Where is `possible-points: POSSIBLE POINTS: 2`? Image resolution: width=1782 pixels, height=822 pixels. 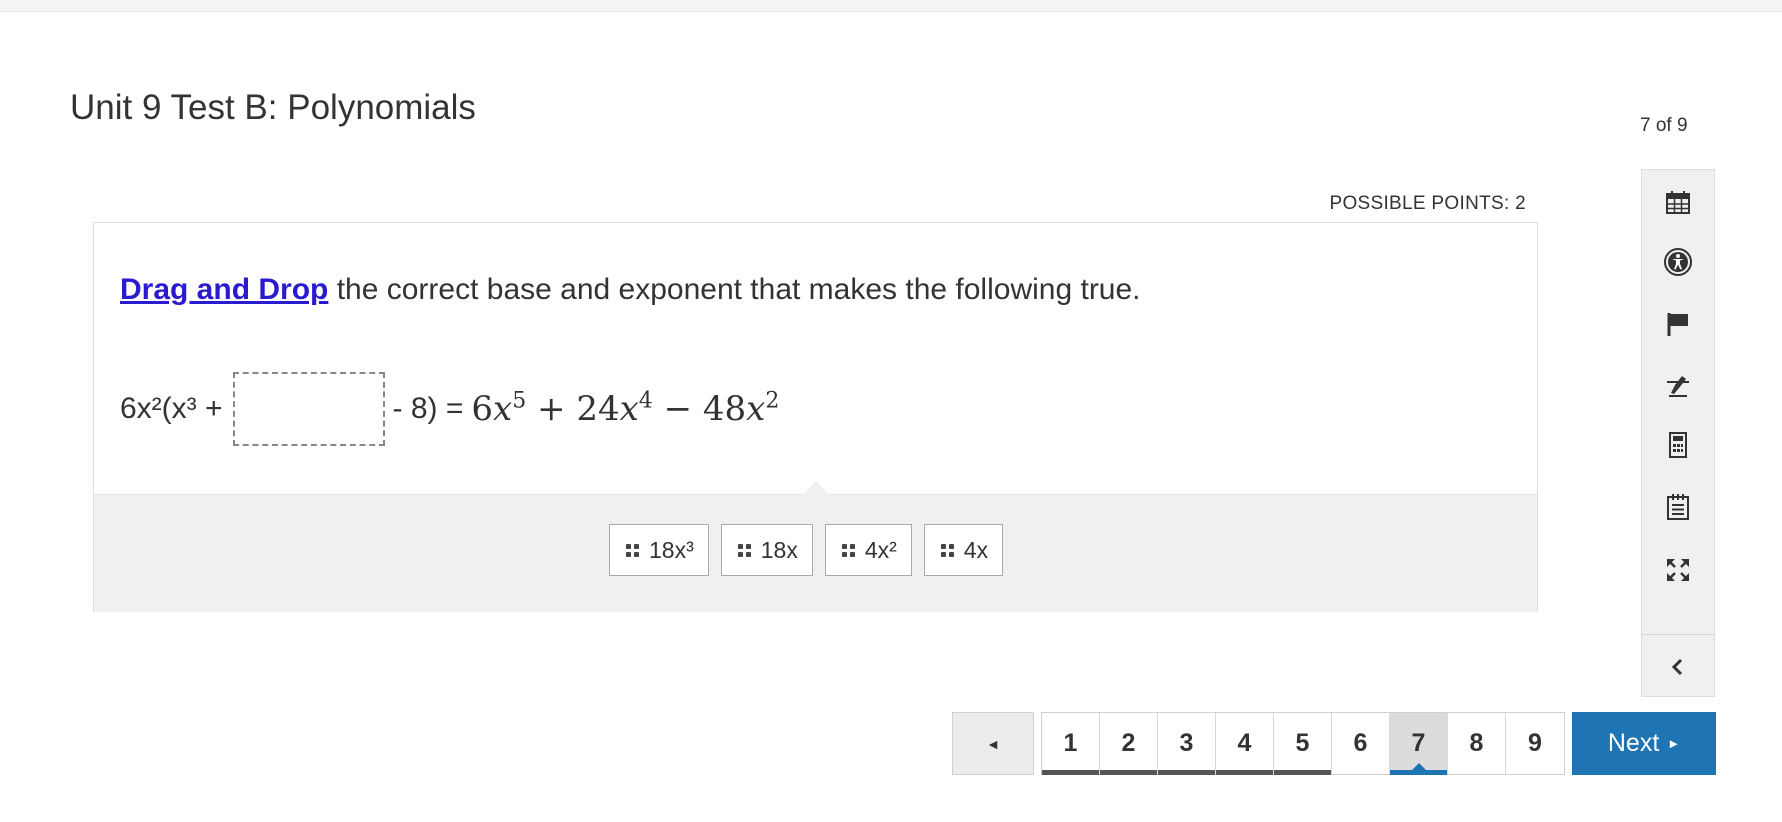
possible-points: POSSIBLE POINTS: 2 is located at coordinates (1427, 203).